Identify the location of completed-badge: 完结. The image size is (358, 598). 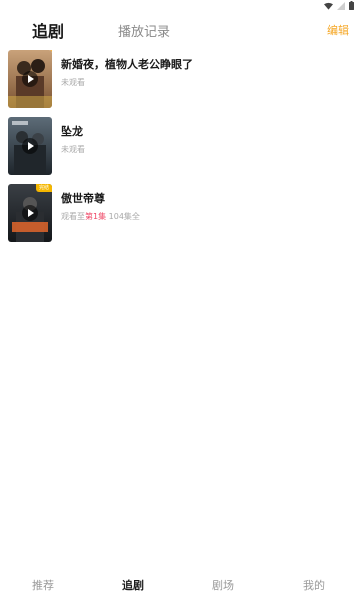
(43, 188).